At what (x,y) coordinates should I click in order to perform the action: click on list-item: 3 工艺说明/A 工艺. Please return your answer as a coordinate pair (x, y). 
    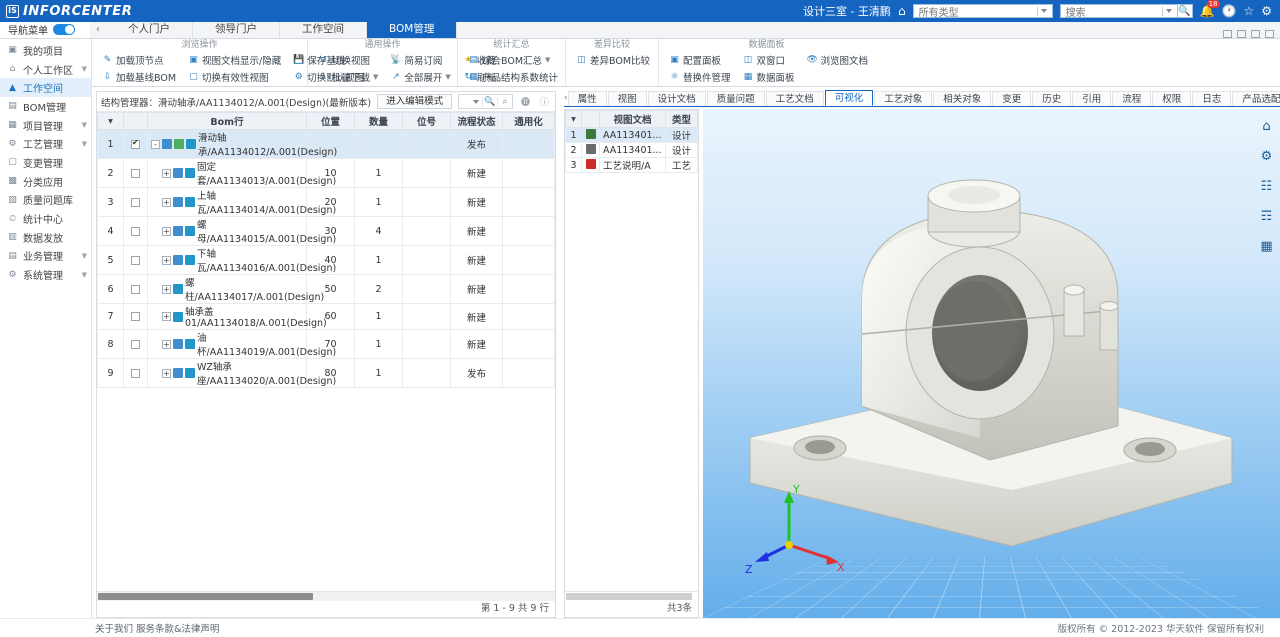
    Looking at the image, I should click on (631, 165).